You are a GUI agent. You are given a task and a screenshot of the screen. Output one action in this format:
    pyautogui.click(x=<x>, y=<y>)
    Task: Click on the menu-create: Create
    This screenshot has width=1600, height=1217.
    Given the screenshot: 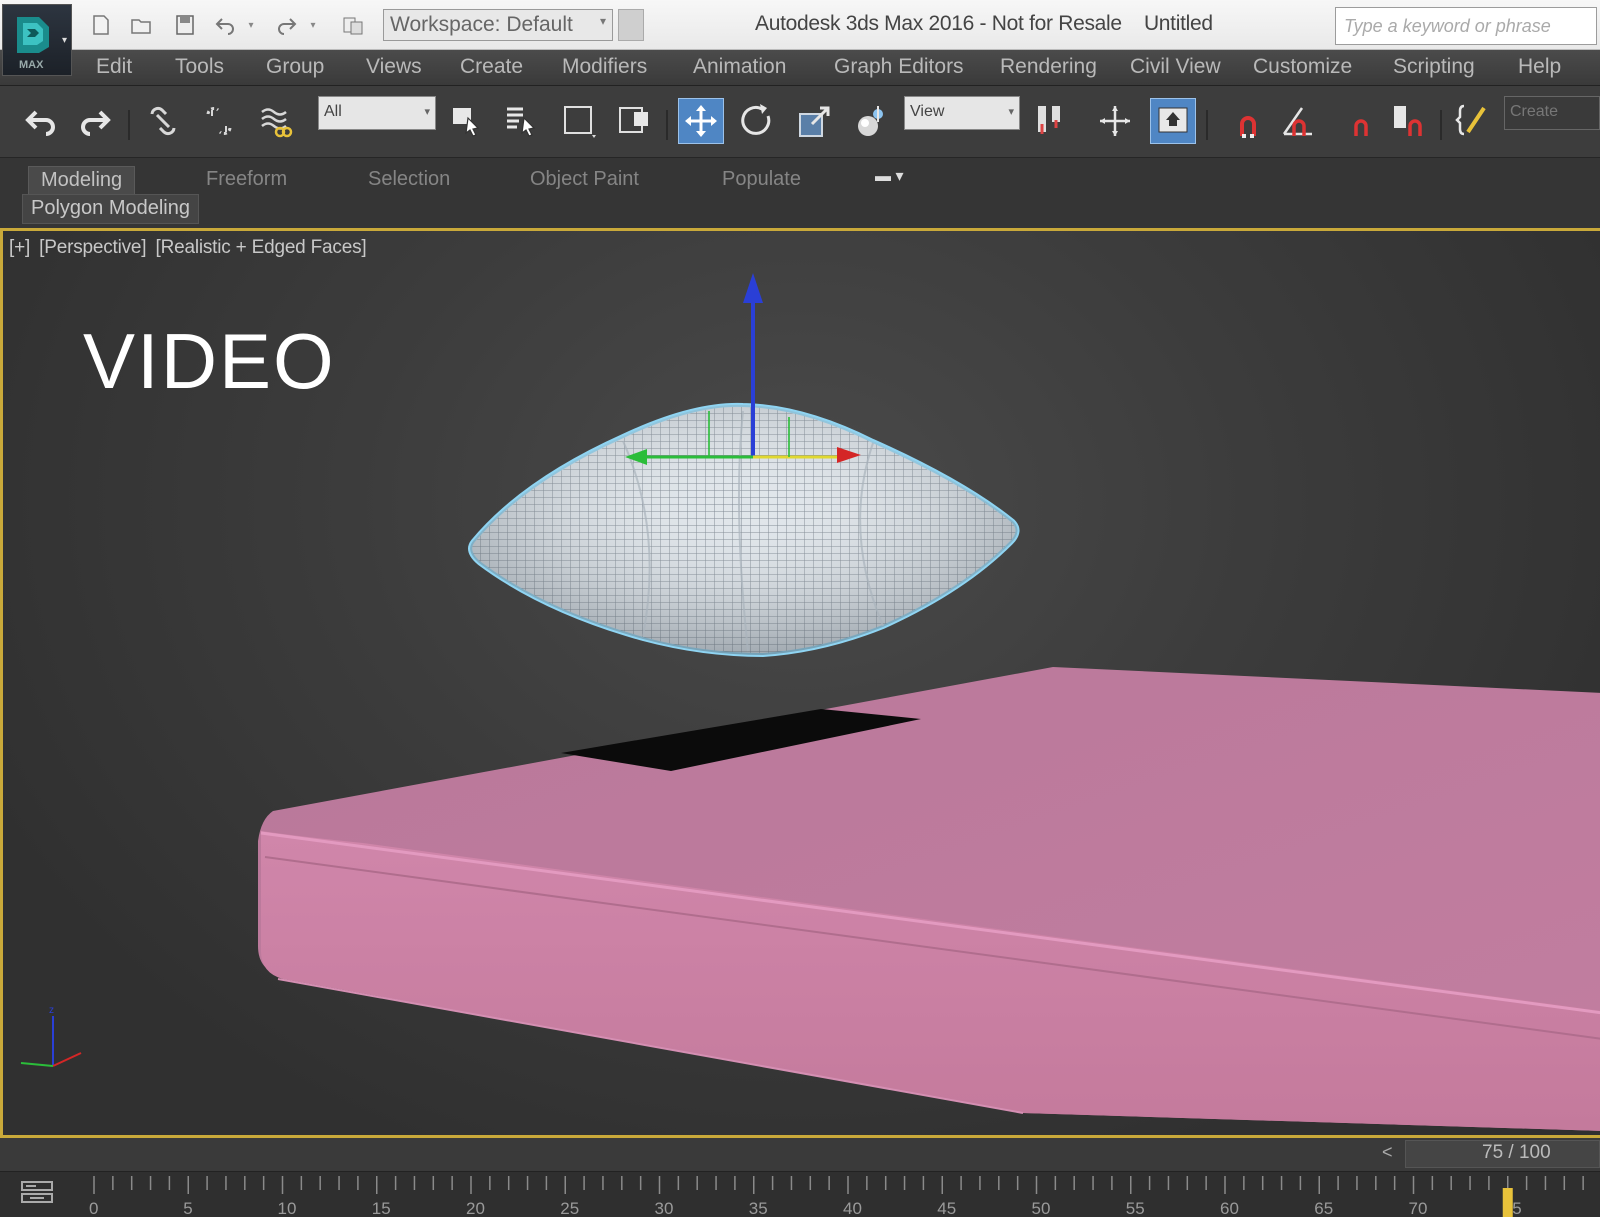 What is the action you would take?
    pyautogui.click(x=491, y=67)
    